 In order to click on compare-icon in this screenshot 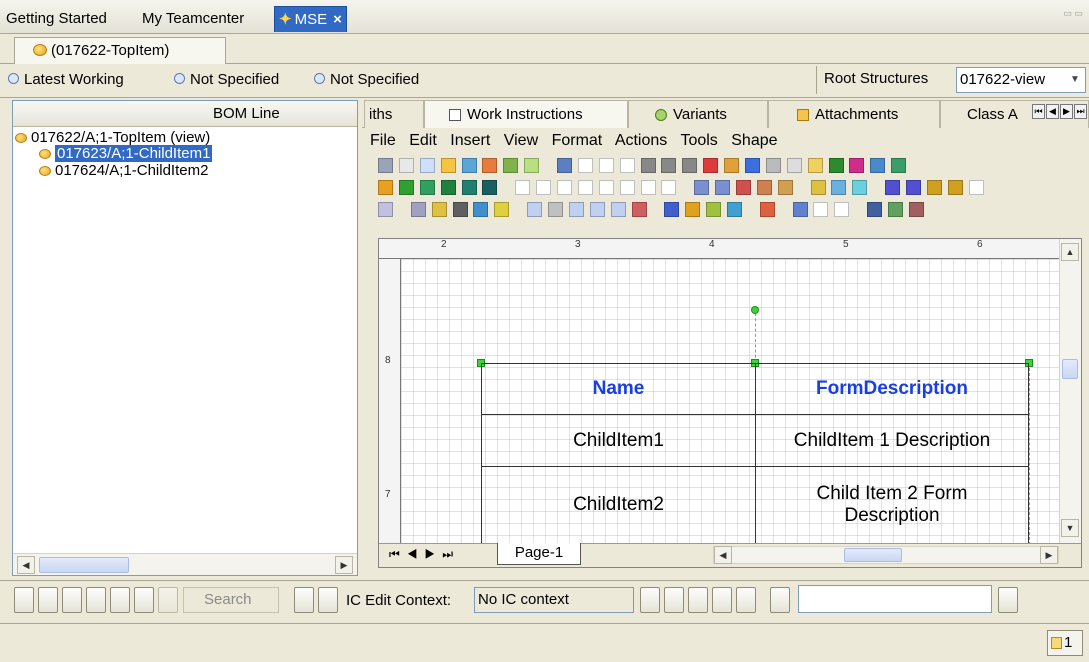, I will do `click(120, 600)`.